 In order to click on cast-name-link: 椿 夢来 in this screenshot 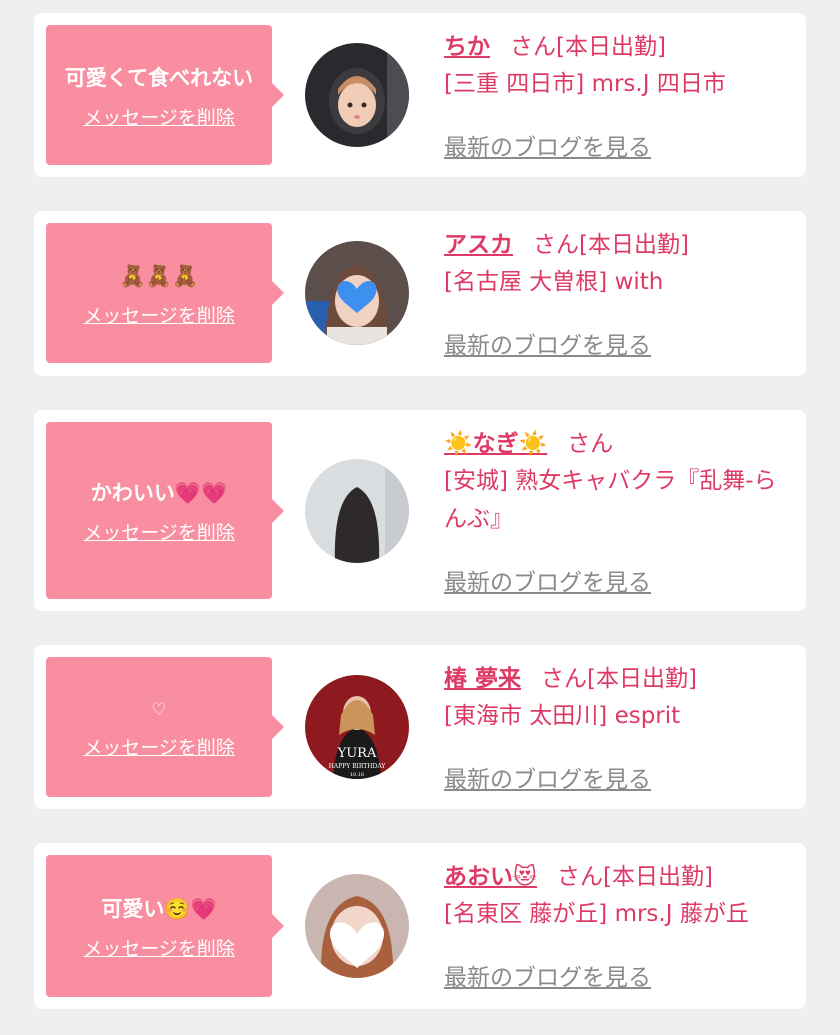, I will do `click(482, 679)`.